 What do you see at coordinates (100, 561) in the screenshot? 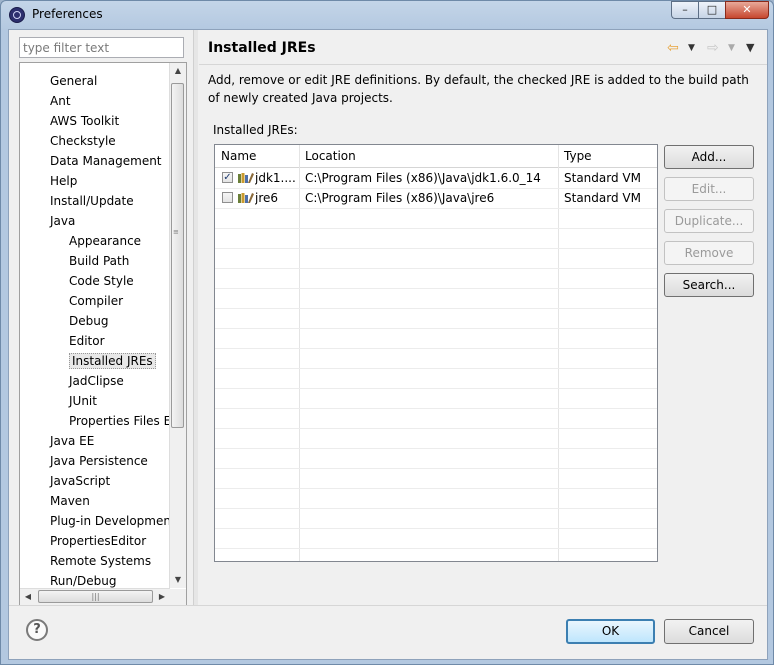
I see `tree-item: Remote Systems` at bounding box center [100, 561].